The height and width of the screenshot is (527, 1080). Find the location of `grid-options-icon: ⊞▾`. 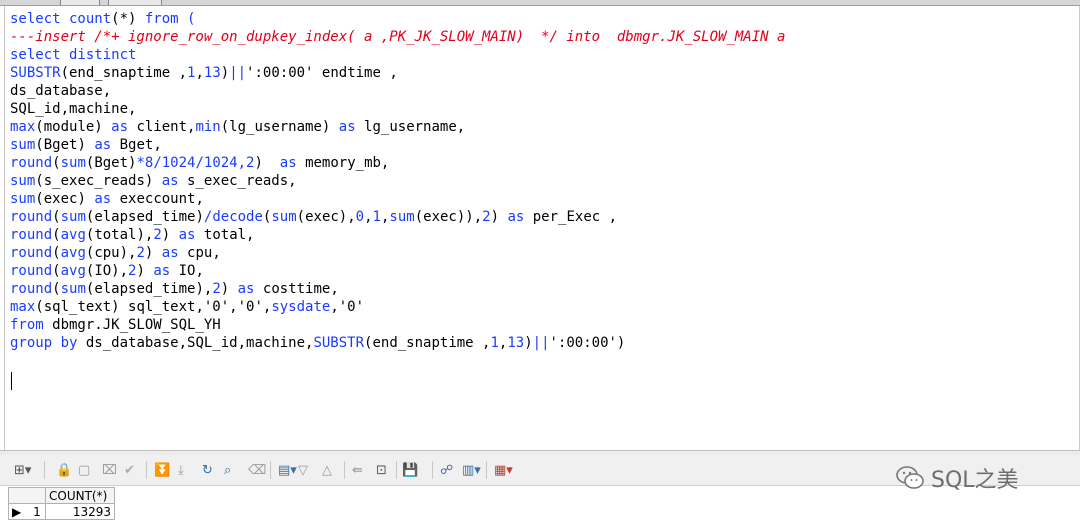

grid-options-icon: ⊞▾ is located at coordinates (23, 470).